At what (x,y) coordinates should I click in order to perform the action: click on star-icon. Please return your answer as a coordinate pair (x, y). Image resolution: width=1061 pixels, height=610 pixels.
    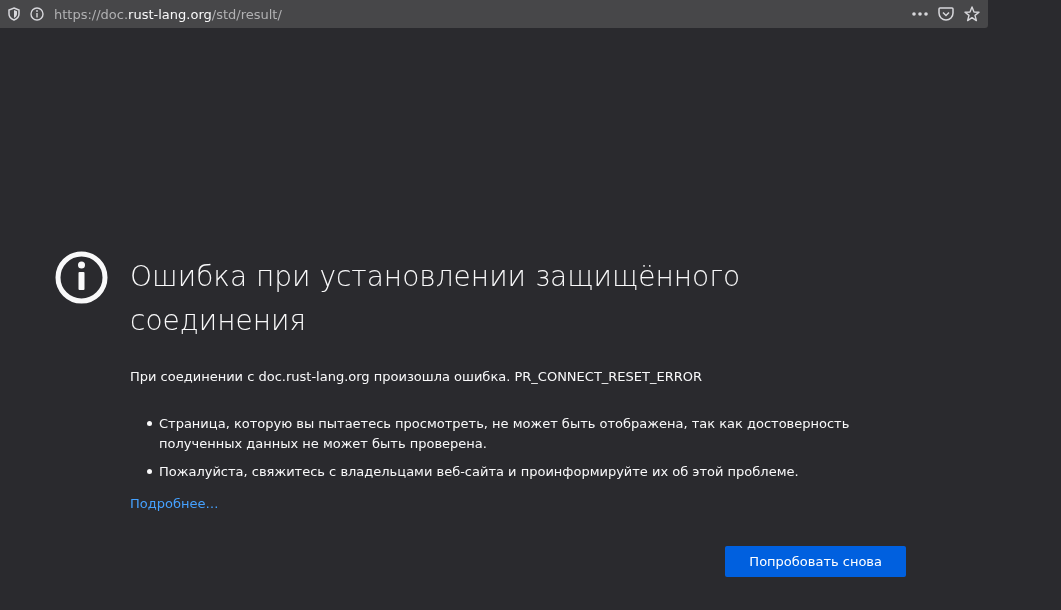
    Looking at the image, I should click on (972, 14).